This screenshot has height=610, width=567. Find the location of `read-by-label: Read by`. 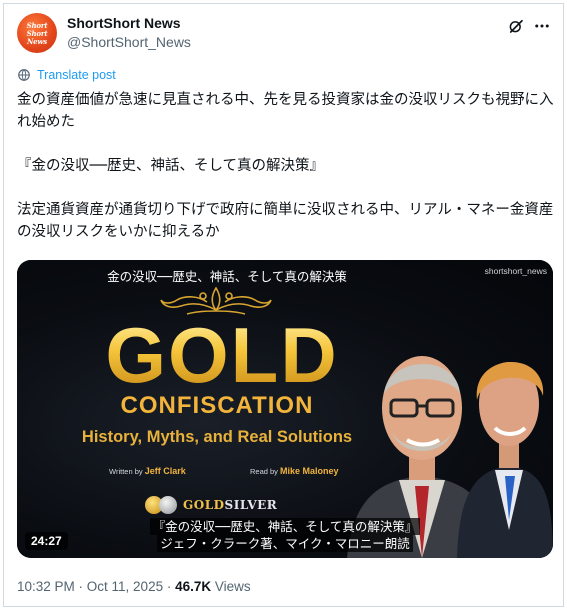

read-by-label: Read by is located at coordinates (264, 471).